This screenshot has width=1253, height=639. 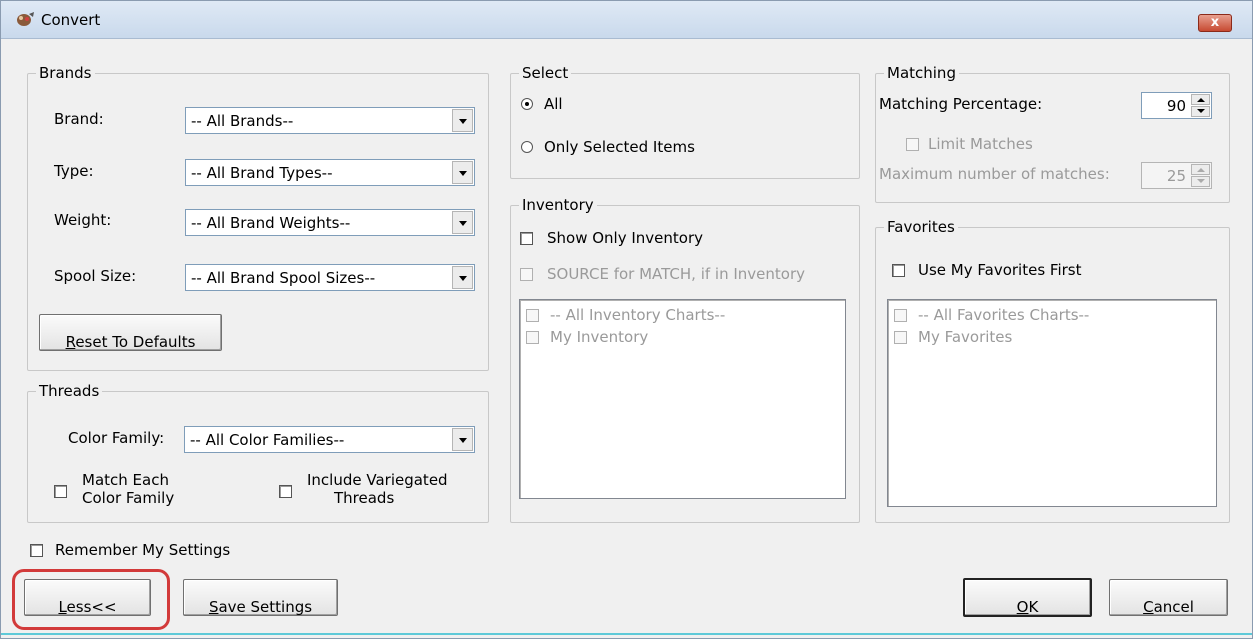 What do you see at coordinates (526, 274) in the screenshot?
I see `source-for-match-checkbox` at bounding box center [526, 274].